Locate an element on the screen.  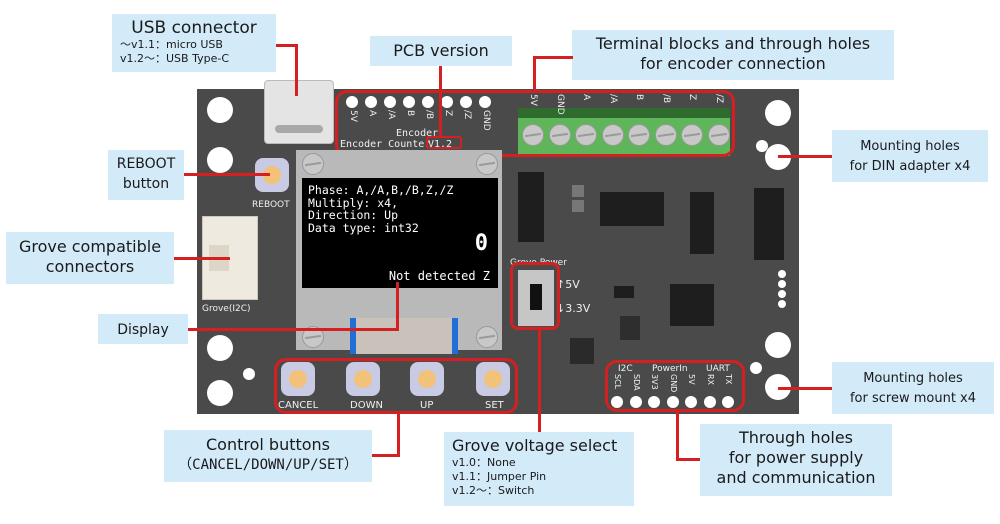
highlight-control-buttons is located at coordinates (396, 386).